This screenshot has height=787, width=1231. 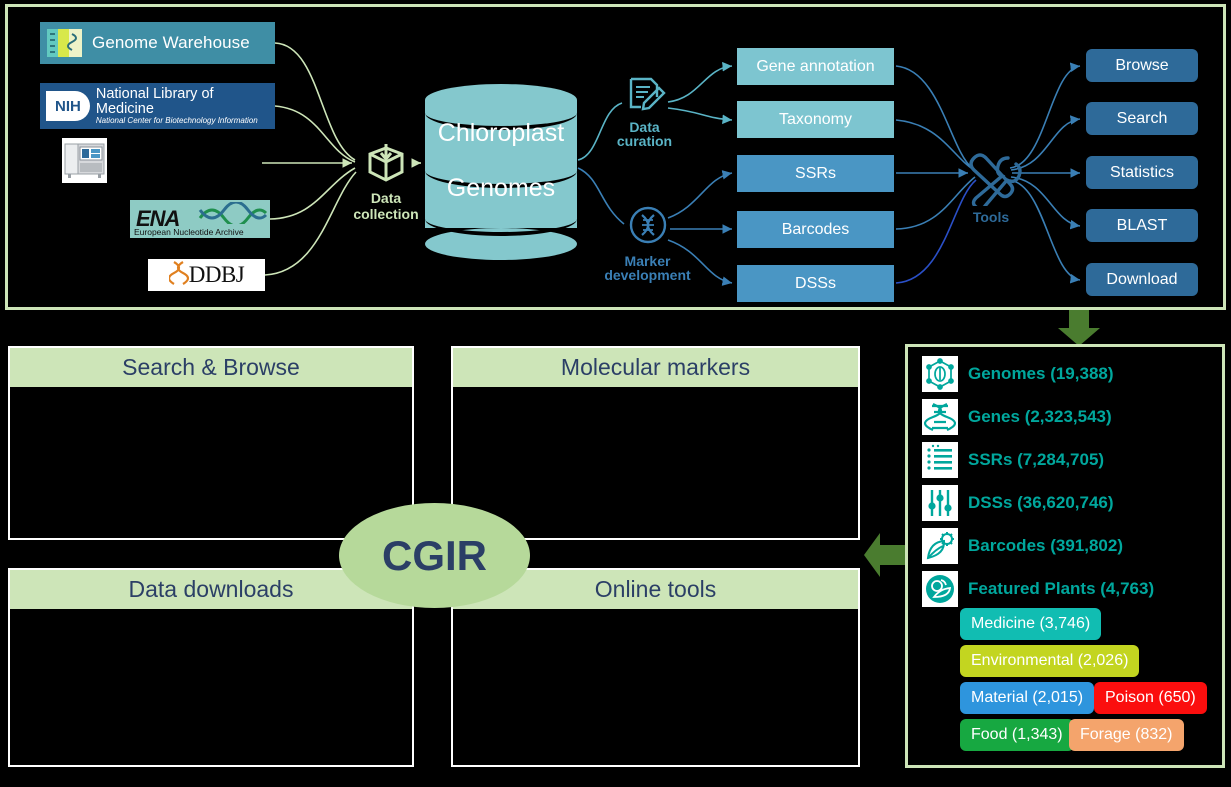 What do you see at coordinates (940, 503) in the screenshot?
I see `sliders-icon` at bounding box center [940, 503].